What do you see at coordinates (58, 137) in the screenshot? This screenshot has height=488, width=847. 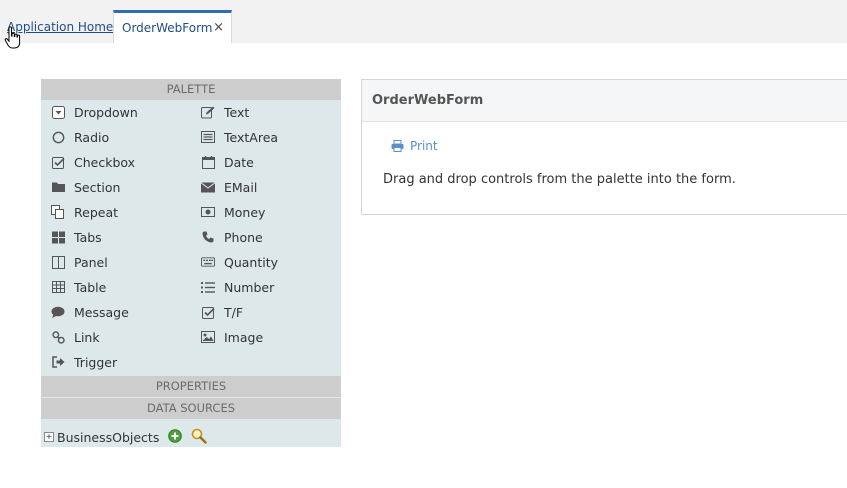 I see `radio-icon` at bounding box center [58, 137].